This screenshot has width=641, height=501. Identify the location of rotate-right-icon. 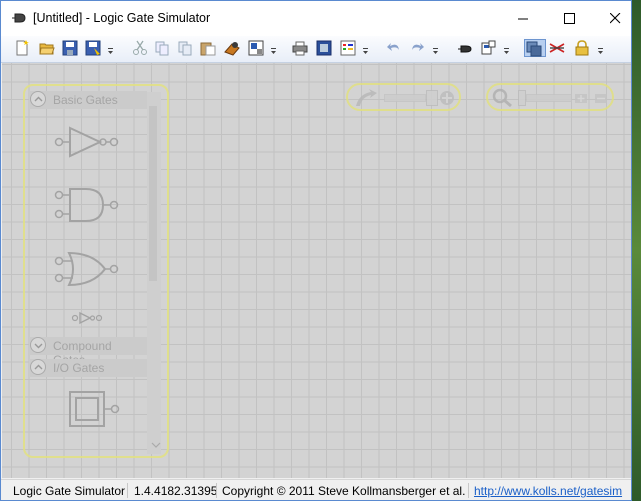
(448, 98).